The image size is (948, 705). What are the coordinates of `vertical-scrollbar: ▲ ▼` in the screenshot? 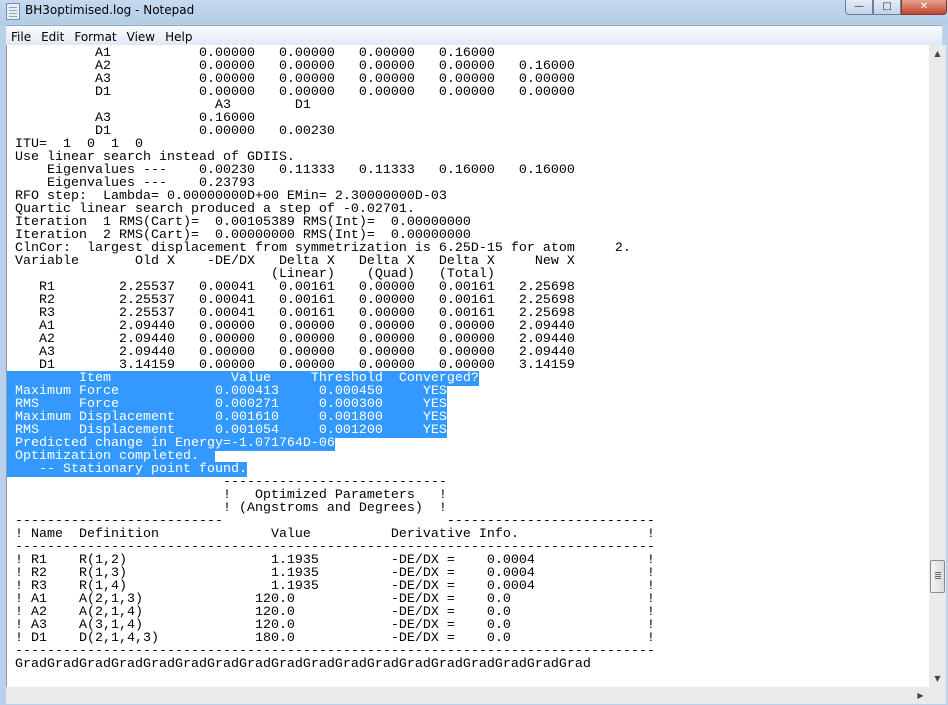 It's located at (937, 366).